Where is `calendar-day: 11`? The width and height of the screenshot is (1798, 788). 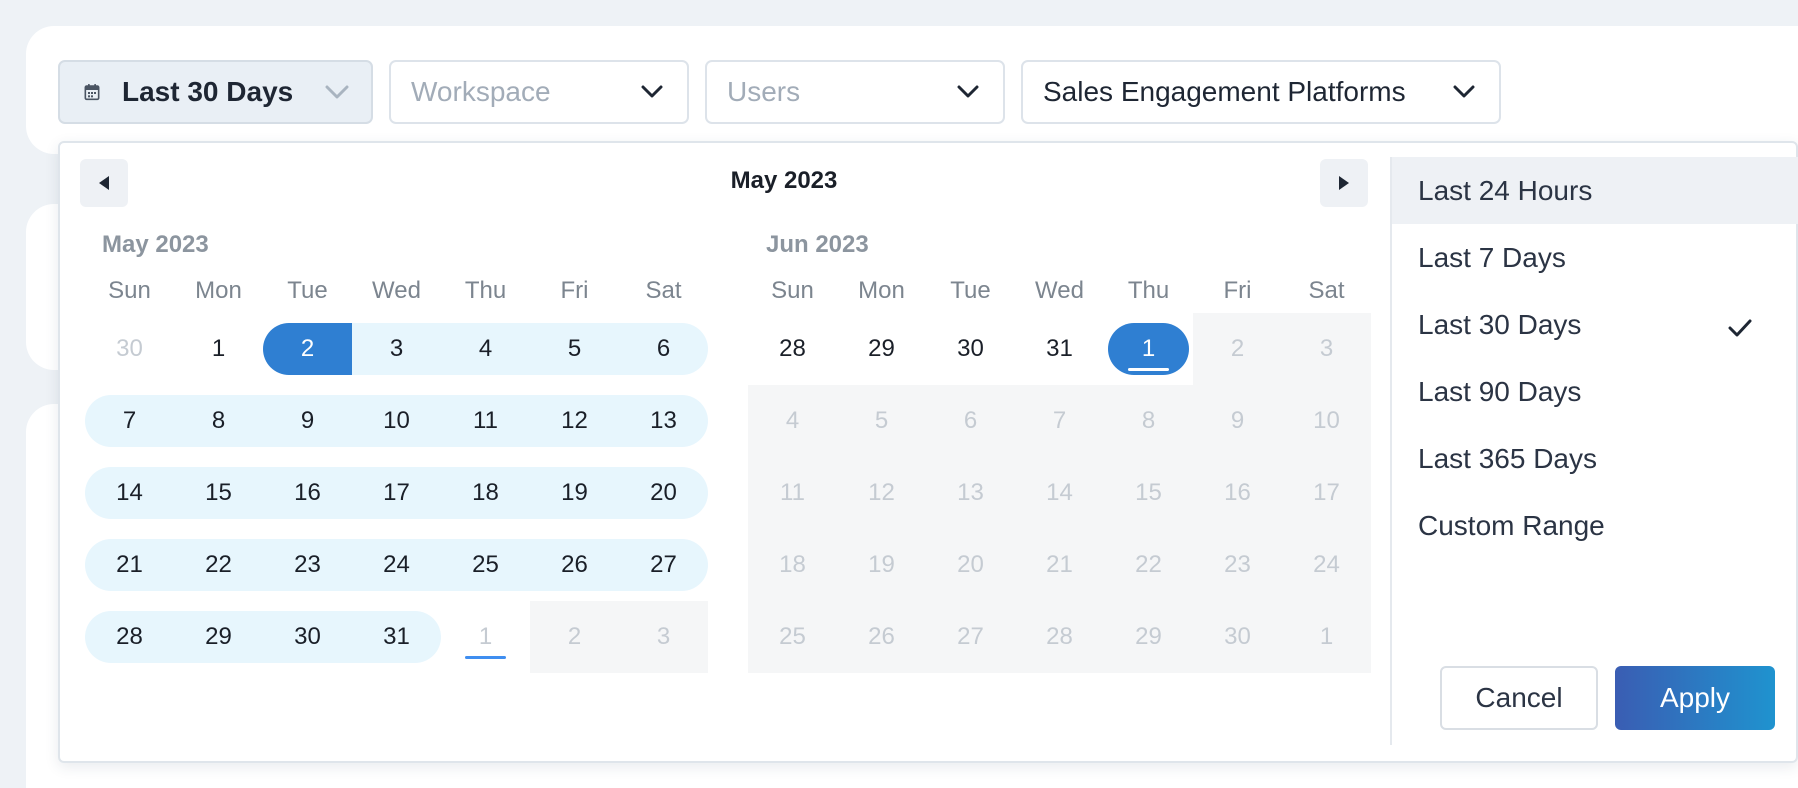 calendar-day: 11 is located at coordinates (485, 421).